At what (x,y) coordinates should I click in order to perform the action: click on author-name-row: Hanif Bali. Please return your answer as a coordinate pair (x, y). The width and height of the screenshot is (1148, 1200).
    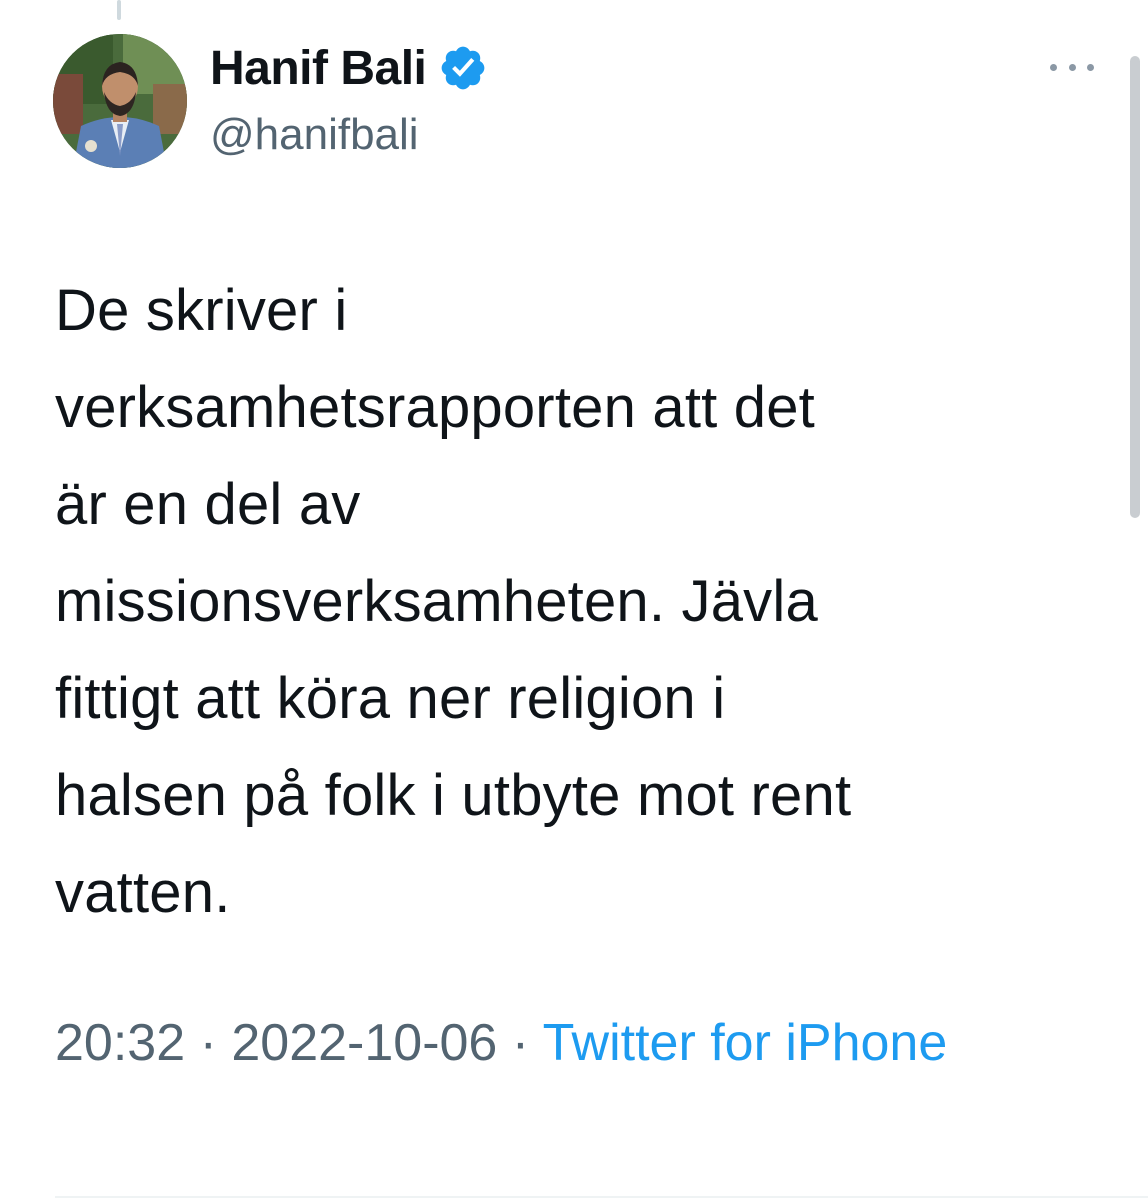
    Looking at the image, I should click on (349, 68).